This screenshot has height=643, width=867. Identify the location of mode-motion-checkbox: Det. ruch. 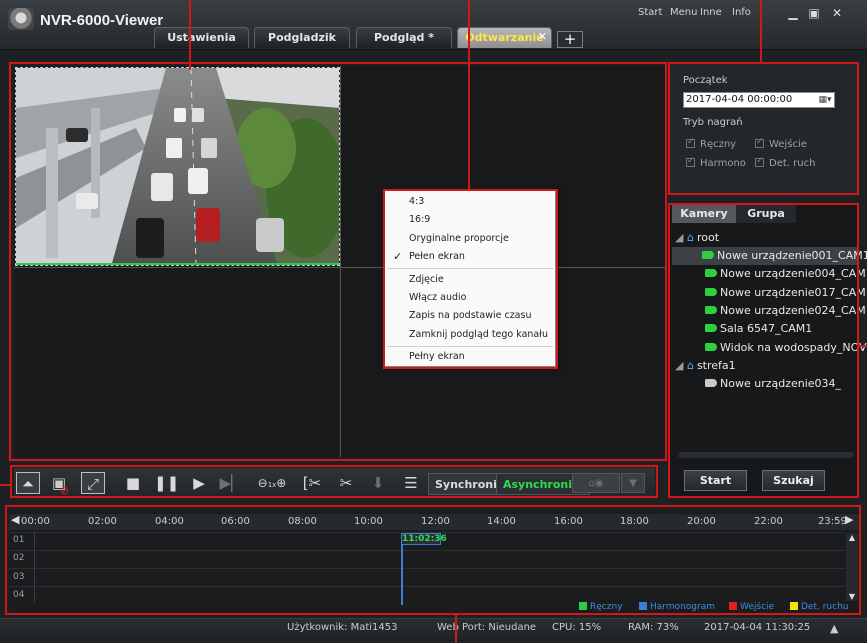
(785, 162).